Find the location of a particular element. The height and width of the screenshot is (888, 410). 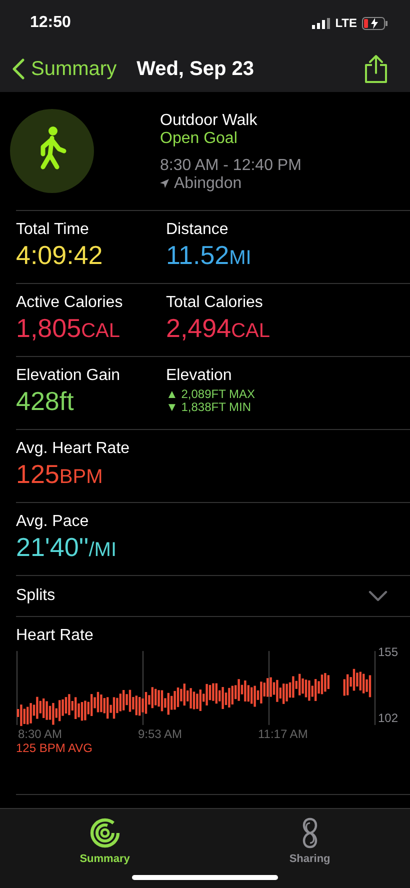

workout-time-range: 8:30 AM - 12:40 PM is located at coordinates (231, 165).